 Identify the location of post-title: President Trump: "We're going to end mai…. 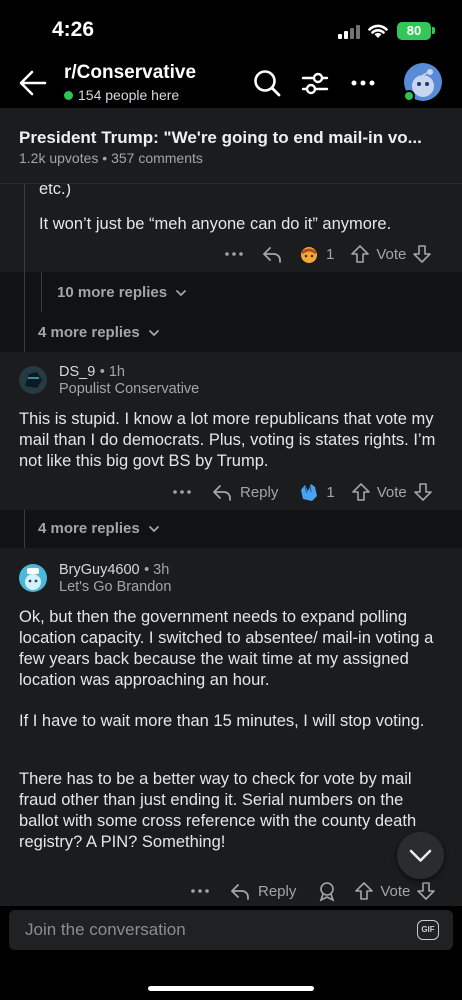
(234, 138).